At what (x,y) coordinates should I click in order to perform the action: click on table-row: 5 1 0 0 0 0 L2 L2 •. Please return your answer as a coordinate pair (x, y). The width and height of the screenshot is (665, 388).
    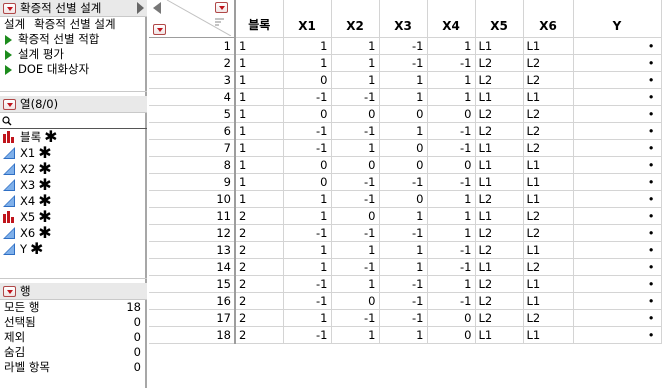
    Looking at the image, I should click on (405, 114).